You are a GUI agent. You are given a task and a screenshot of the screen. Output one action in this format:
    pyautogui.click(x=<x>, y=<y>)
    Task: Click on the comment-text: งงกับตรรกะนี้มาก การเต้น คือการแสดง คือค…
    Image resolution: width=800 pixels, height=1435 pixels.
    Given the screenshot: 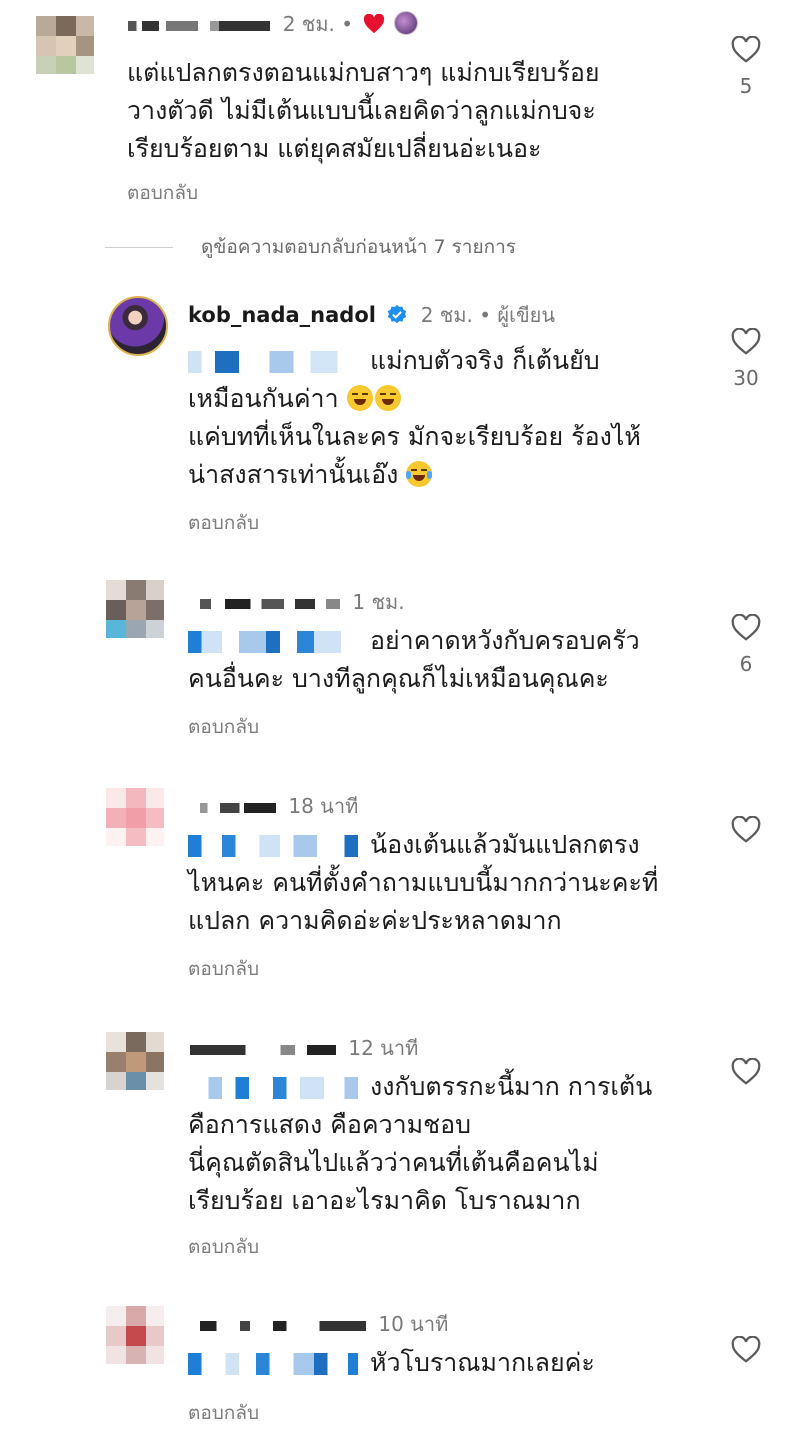 What is the action you would take?
    pyautogui.click(x=420, y=1143)
    